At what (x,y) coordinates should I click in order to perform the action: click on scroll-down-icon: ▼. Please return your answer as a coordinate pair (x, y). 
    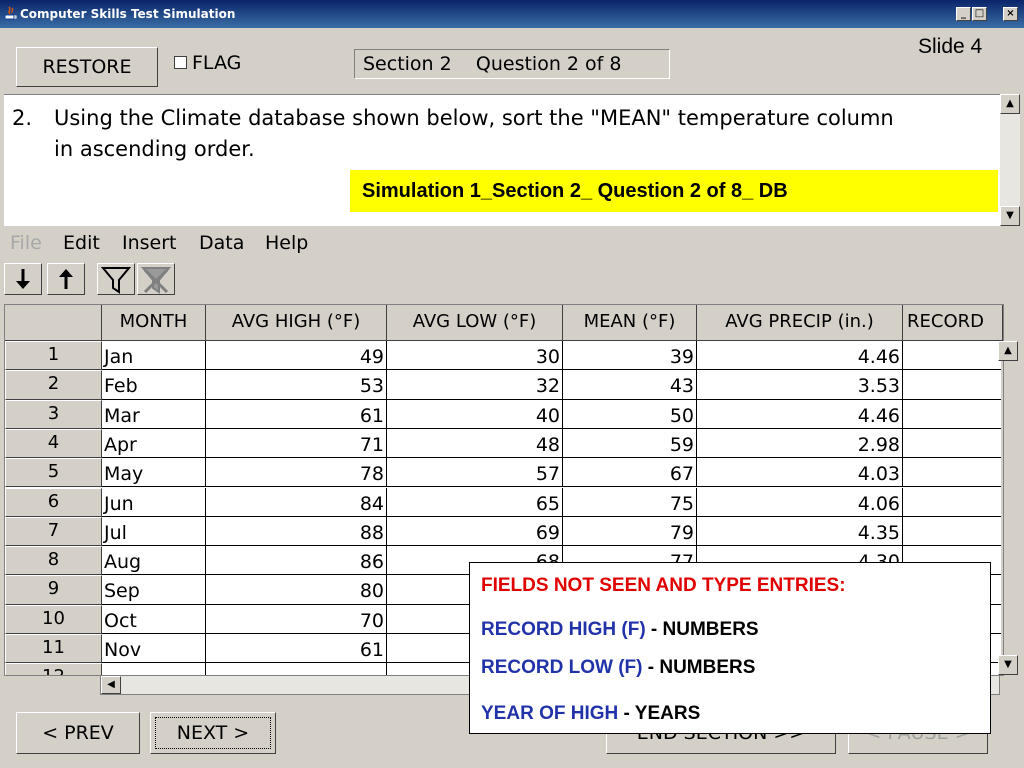
    Looking at the image, I should click on (1010, 216).